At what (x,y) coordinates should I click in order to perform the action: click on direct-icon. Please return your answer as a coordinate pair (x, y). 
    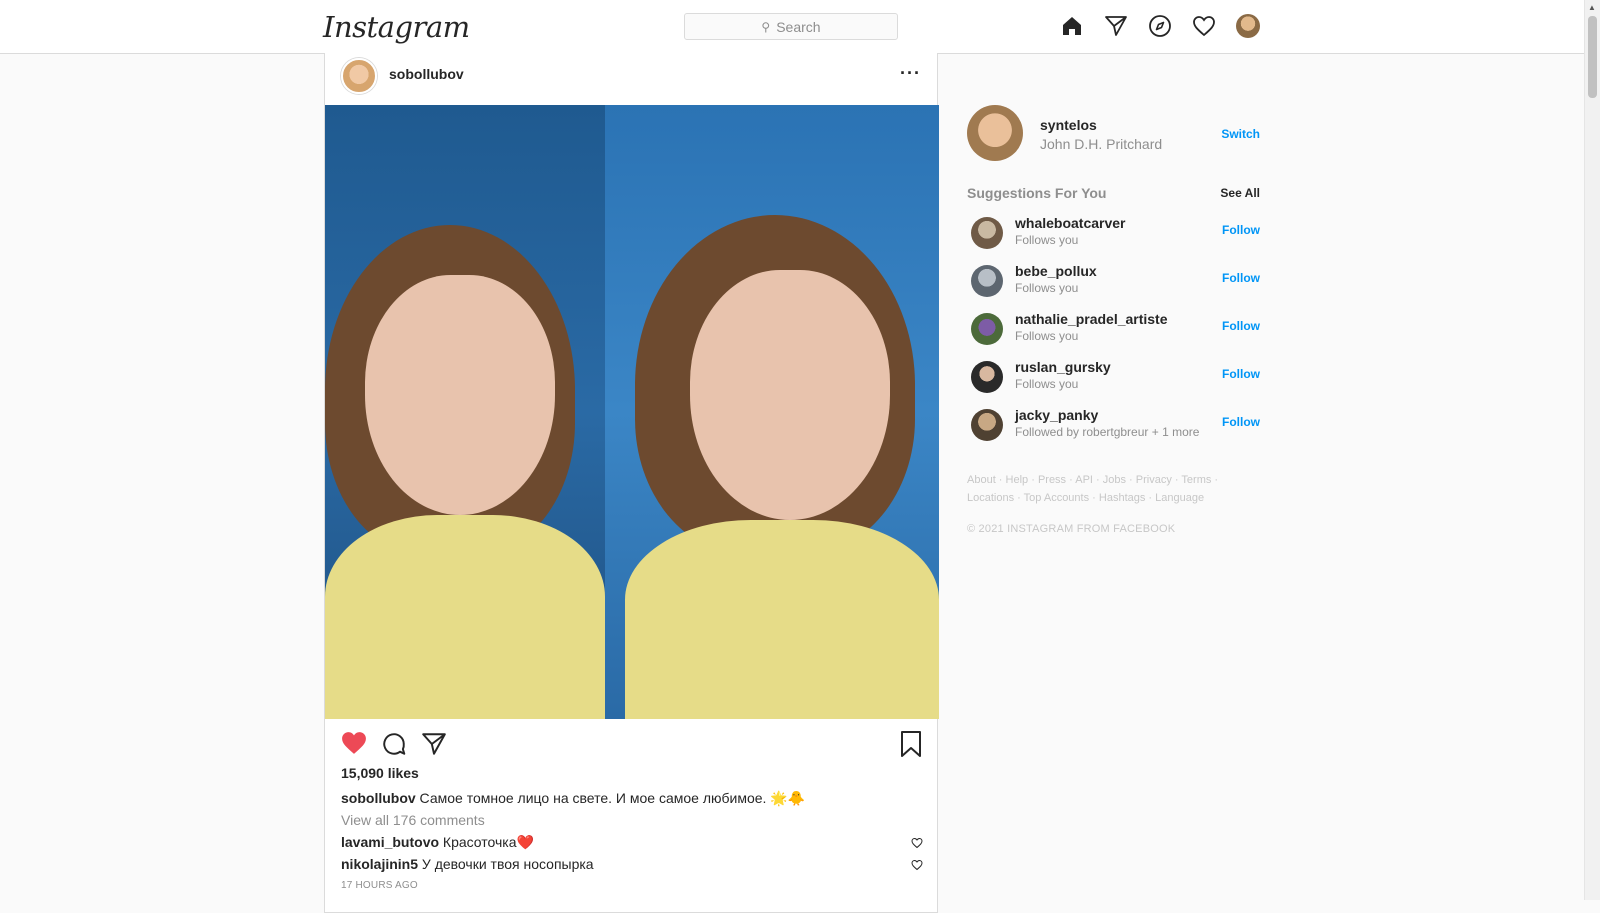
    Looking at the image, I should click on (1116, 26).